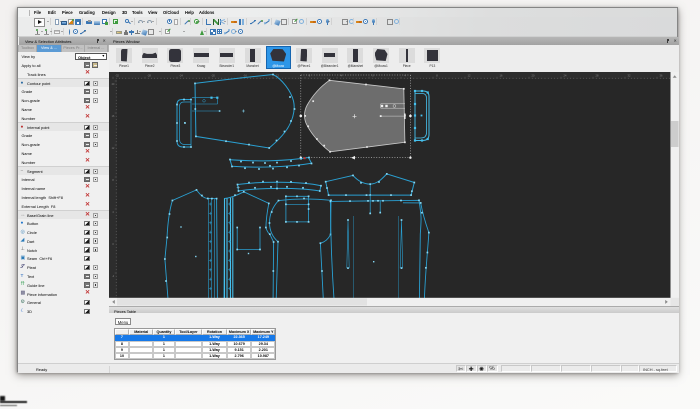 The image size is (700, 409). What do you see at coordinates (117, 76) in the screenshot?
I see `svg-text: -32` at bounding box center [117, 76].